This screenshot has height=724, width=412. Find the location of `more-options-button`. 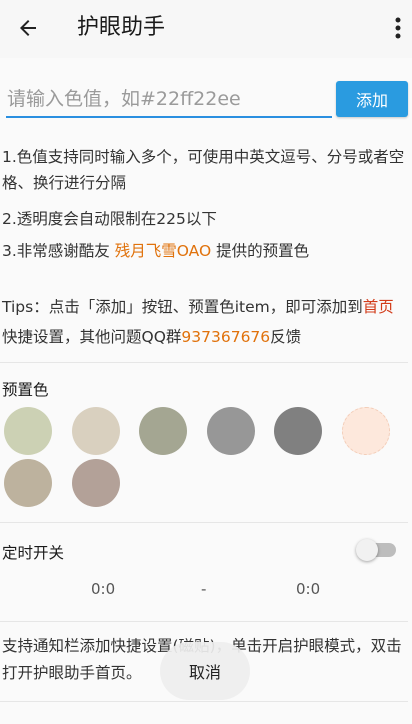

more-options-button is located at coordinates (398, 28).